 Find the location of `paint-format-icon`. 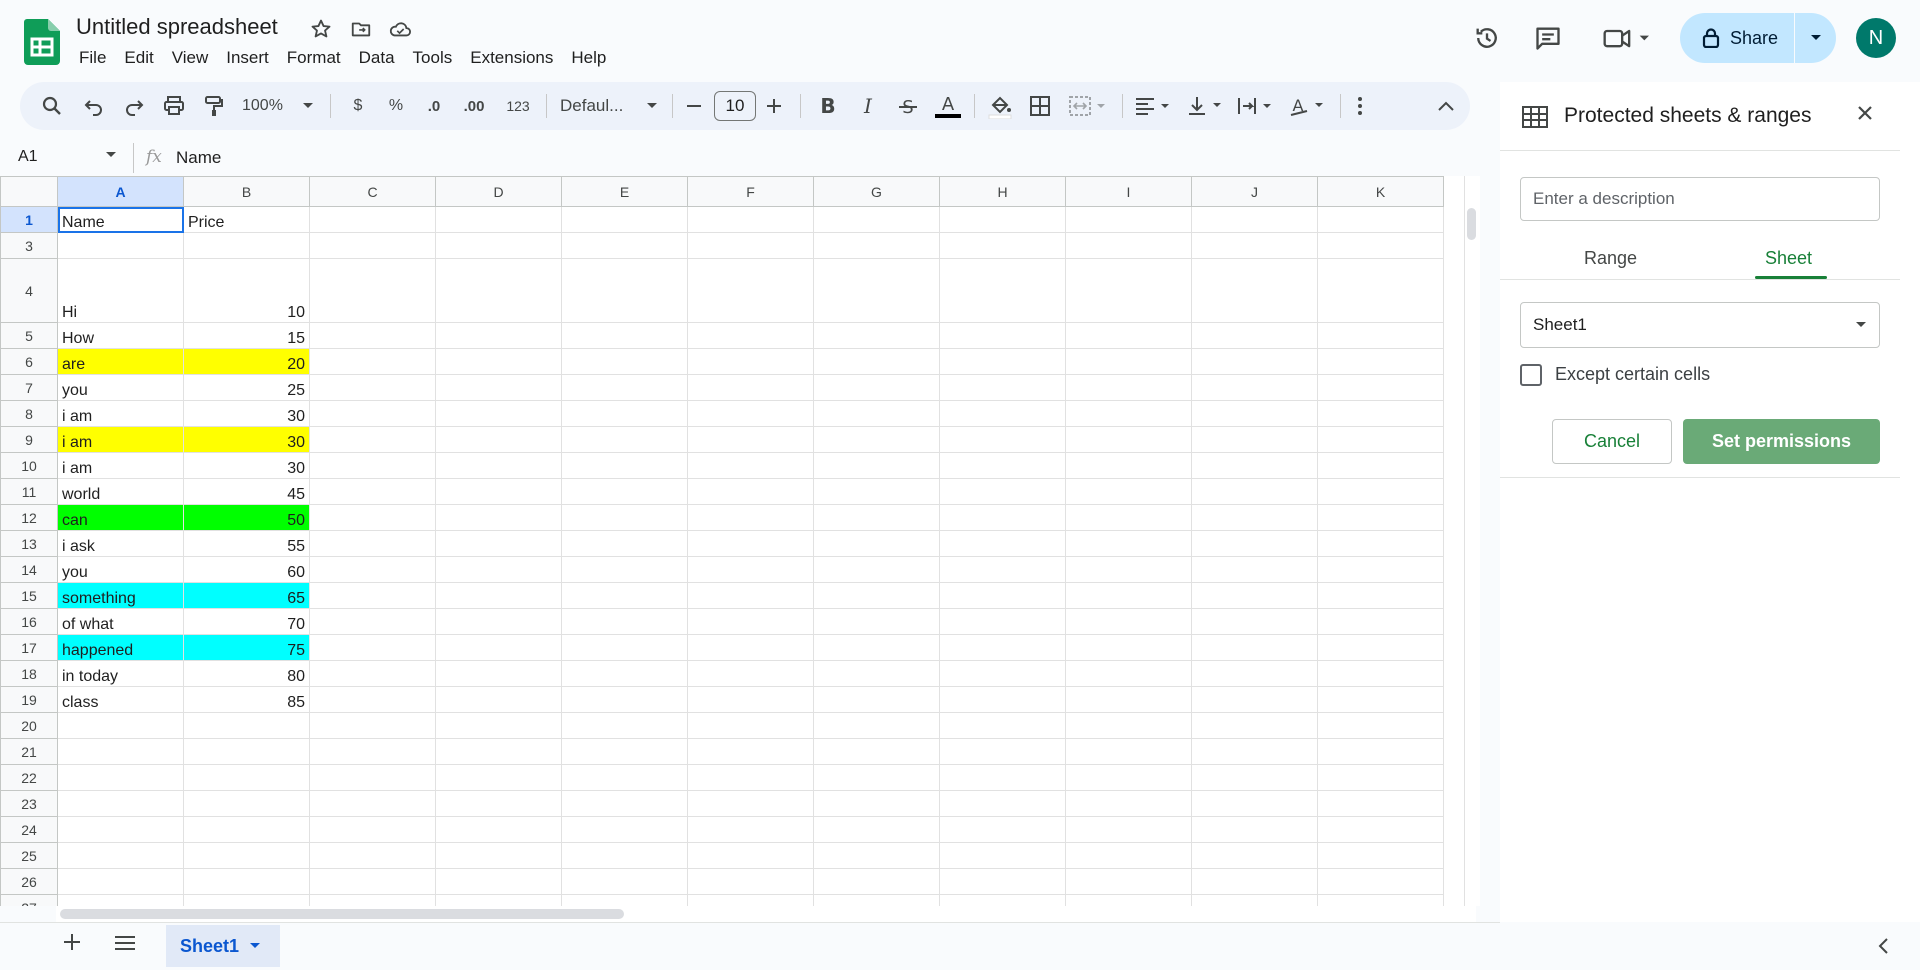

paint-format-icon is located at coordinates (214, 106).